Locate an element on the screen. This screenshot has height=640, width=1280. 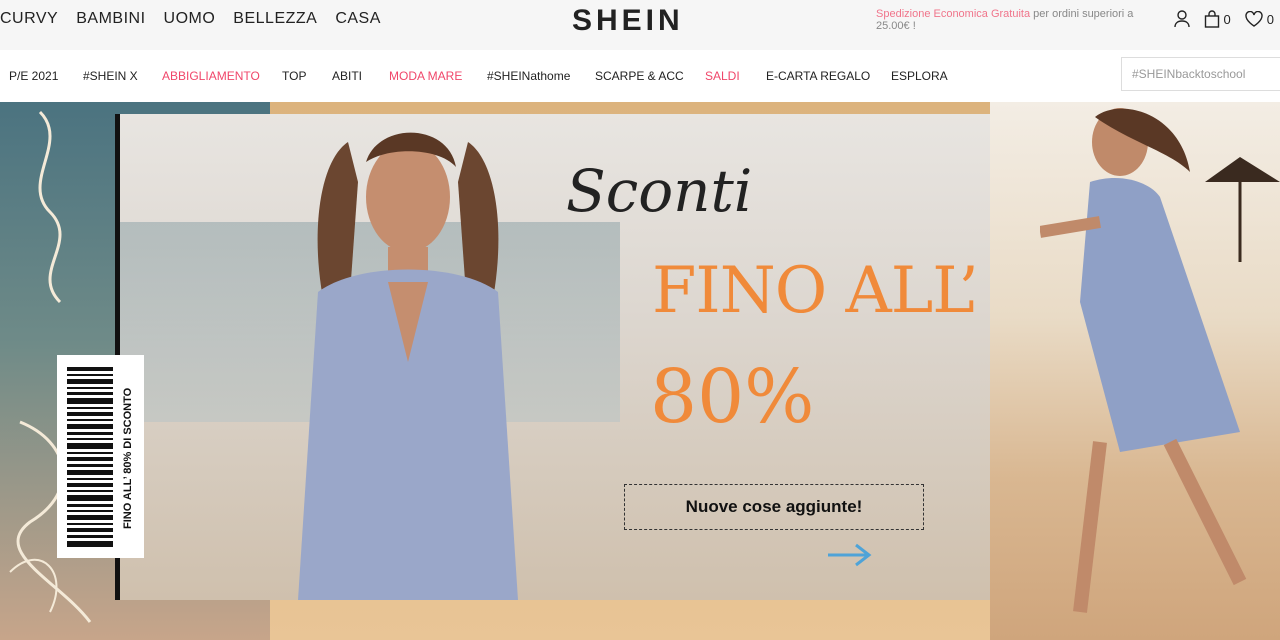
category-bambini: BAMBINI is located at coordinates (110, 19).